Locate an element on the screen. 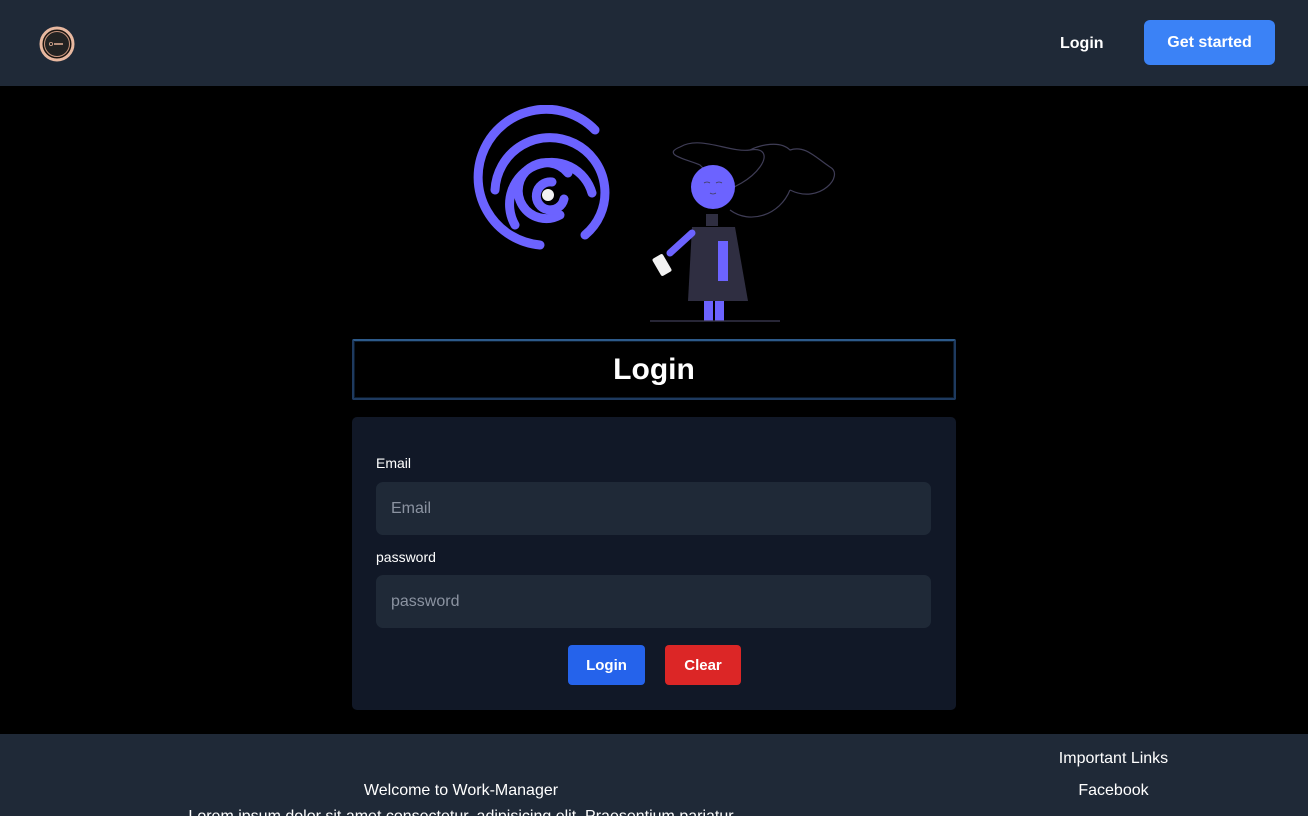  email-input is located at coordinates (653, 508).